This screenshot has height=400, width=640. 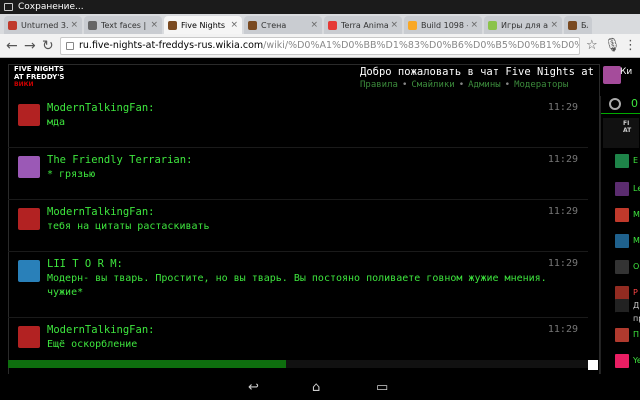 What do you see at coordinates (484, 85) in the screenshot?
I see `chat-header-link: Админы` at bounding box center [484, 85].